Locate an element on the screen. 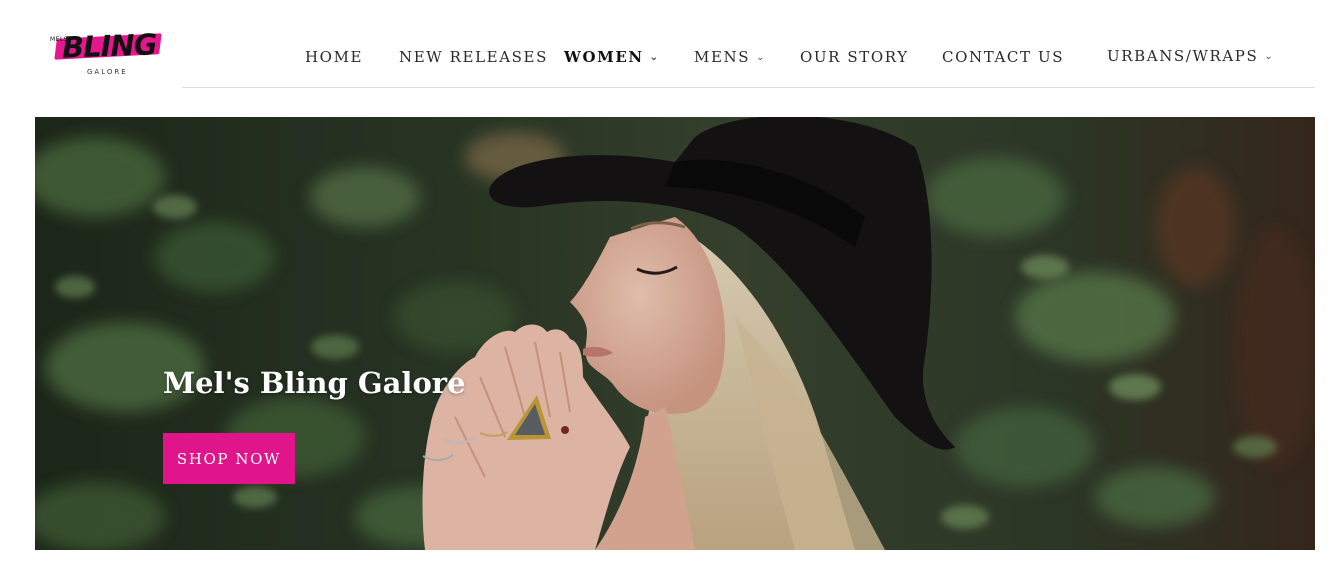 The height and width of the screenshot is (579, 1342). nav-item-our-story: OUR STORY is located at coordinates (854, 57).